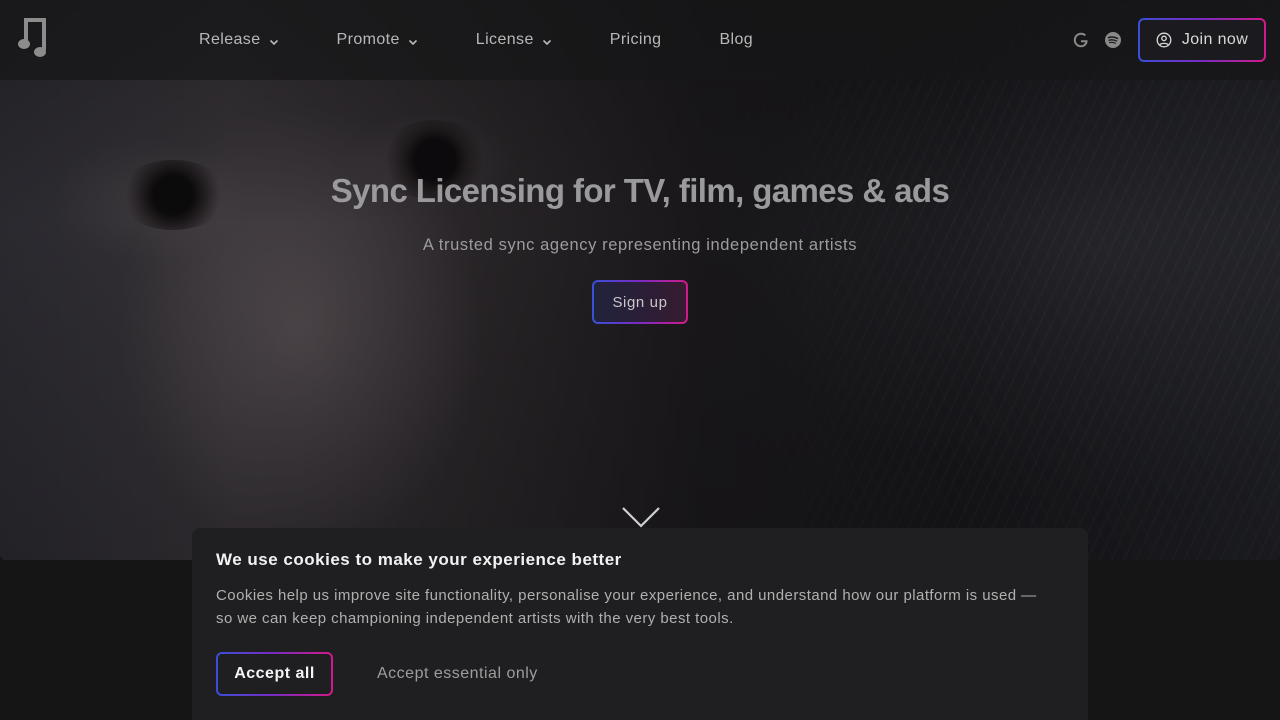 This screenshot has height=720, width=1280. Describe the element at coordinates (230, 39) in the screenshot. I see `nav-item-label: Release` at that location.